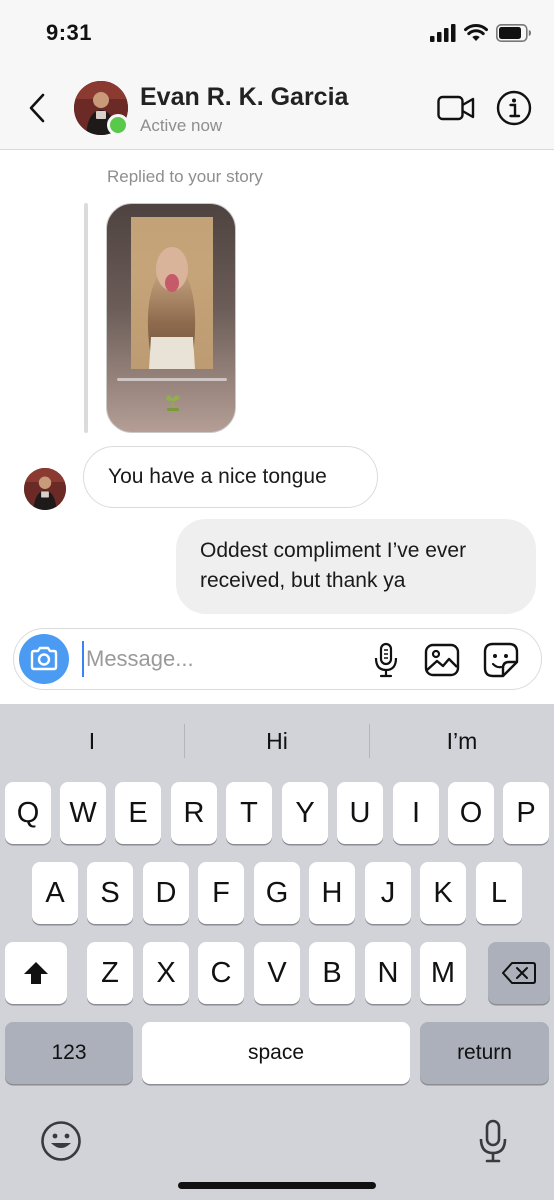 The image size is (554, 1200). What do you see at coordinates (69, 1053) in the screenshot?
I see `numbers-key: 123` at bounding box center [69, 1053].